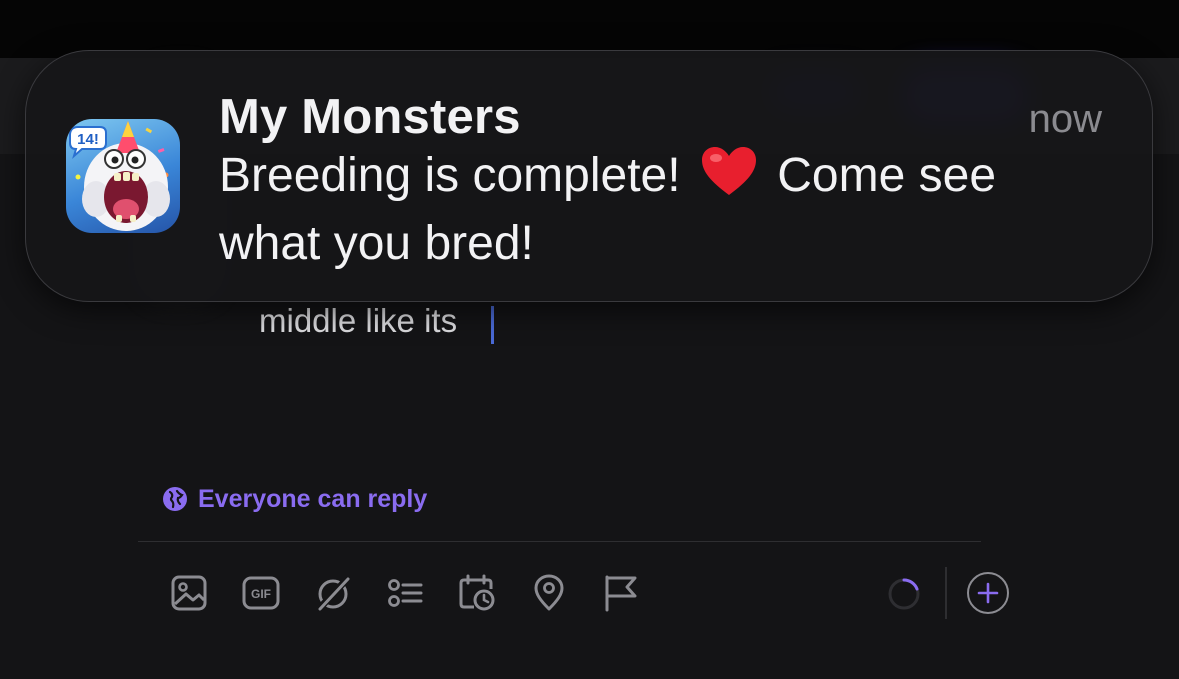 Image resolution: width=1179 pixels, height=679 pixels. What do you see at coordinates (492, 325) in the screenshot?
I see `text-caret` at bounding box center [492, 325].